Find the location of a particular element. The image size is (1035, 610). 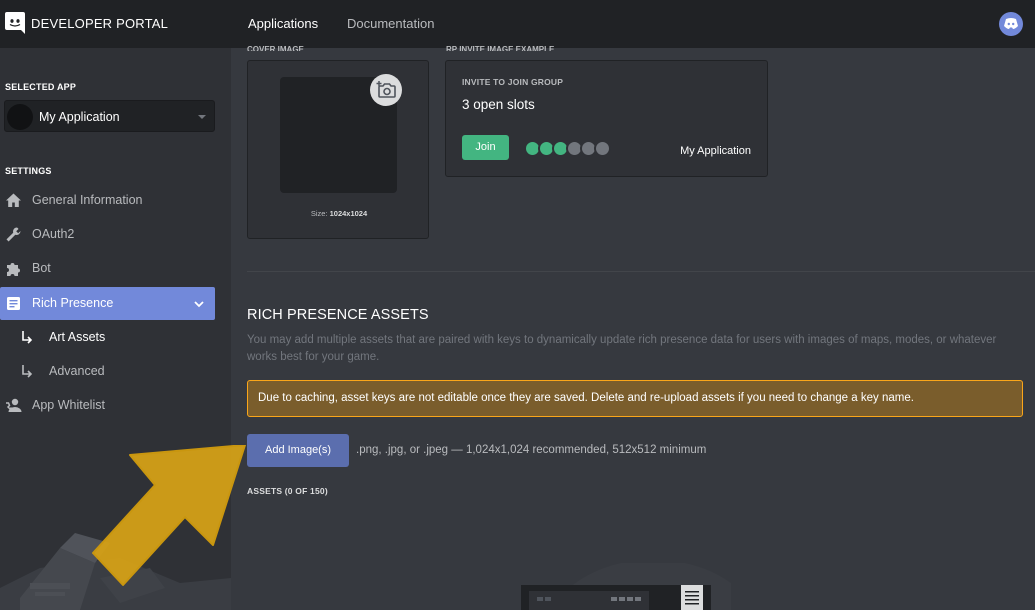

user-avatar is located at coordinates (1011, 24).